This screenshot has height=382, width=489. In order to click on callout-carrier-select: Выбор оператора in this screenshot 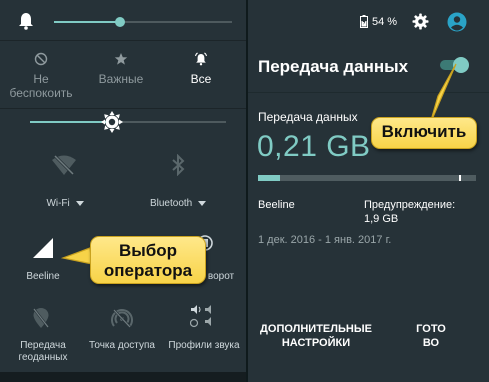, I will do `click(148, 260)`.